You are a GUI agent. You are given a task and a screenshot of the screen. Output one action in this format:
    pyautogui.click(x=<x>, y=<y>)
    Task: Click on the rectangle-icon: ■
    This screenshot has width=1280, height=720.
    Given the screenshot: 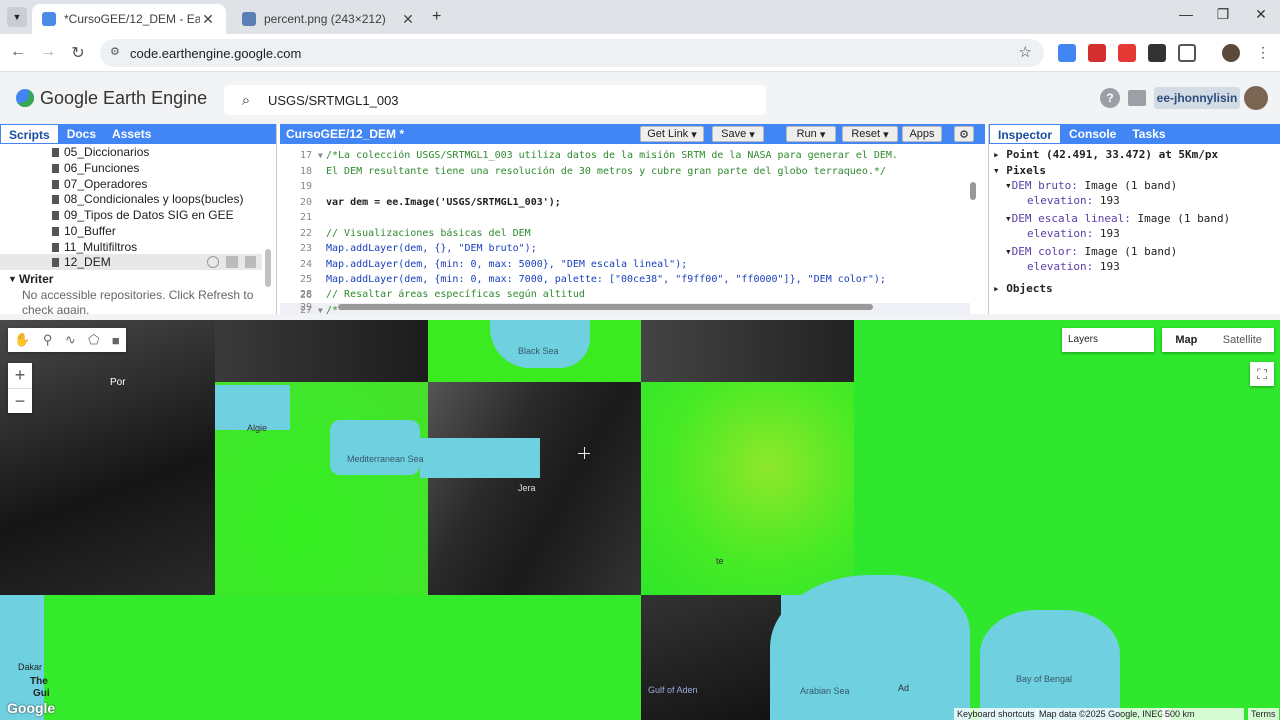 What is the action you would take?
    pyautogui.click(x=116, y=340)
    